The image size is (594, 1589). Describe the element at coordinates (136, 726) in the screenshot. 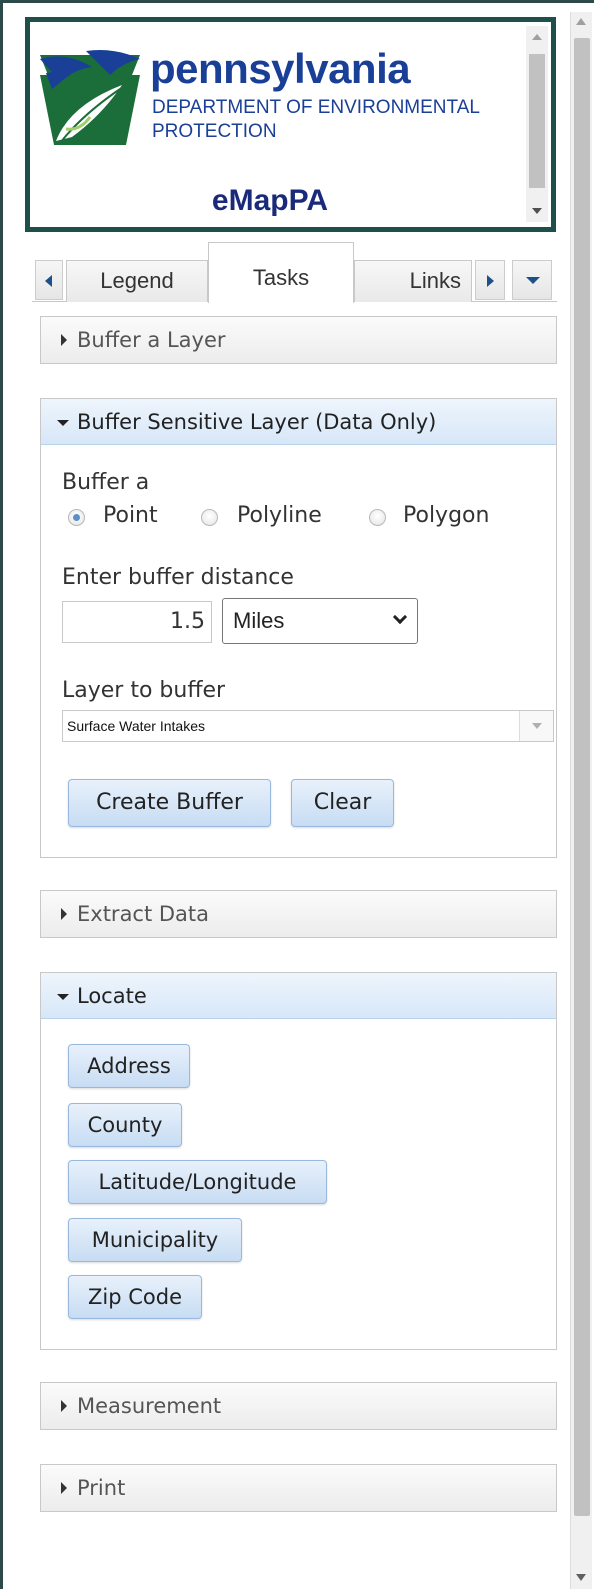

I see `layer-combo-value: Surface Water Intakes` at that location.